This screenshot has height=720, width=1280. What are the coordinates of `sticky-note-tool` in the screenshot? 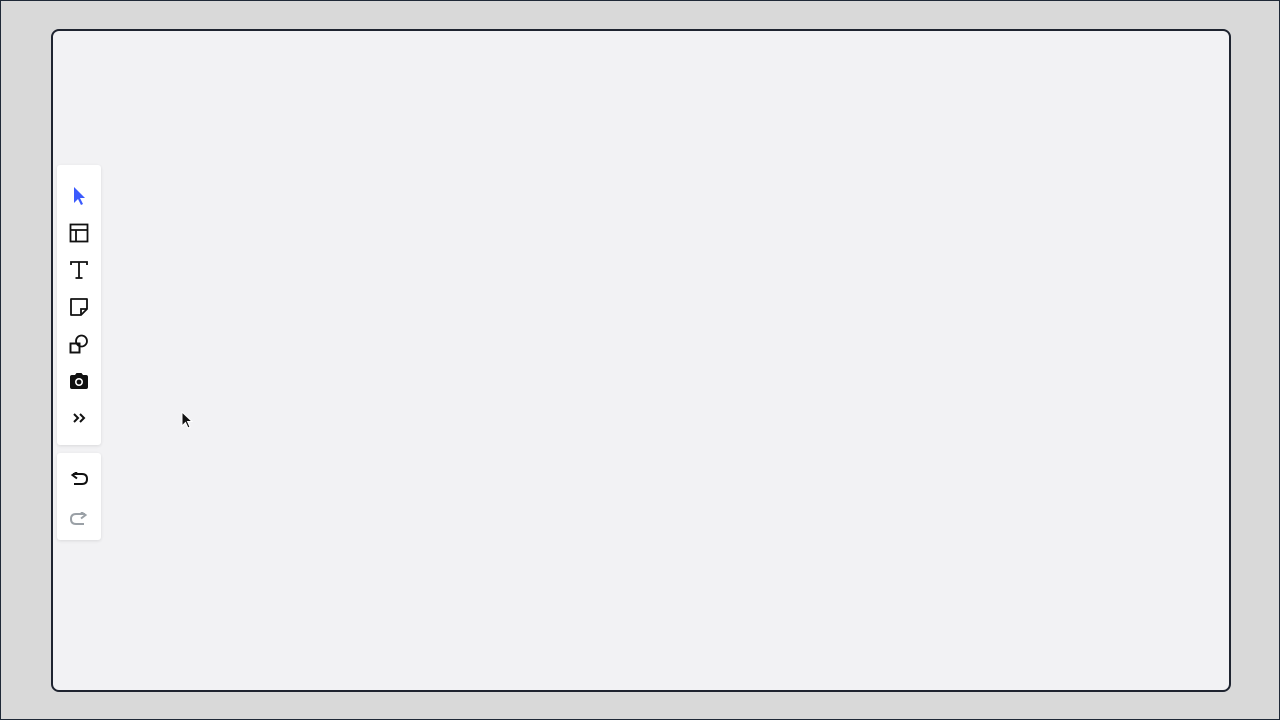 It's located at (79, 306).